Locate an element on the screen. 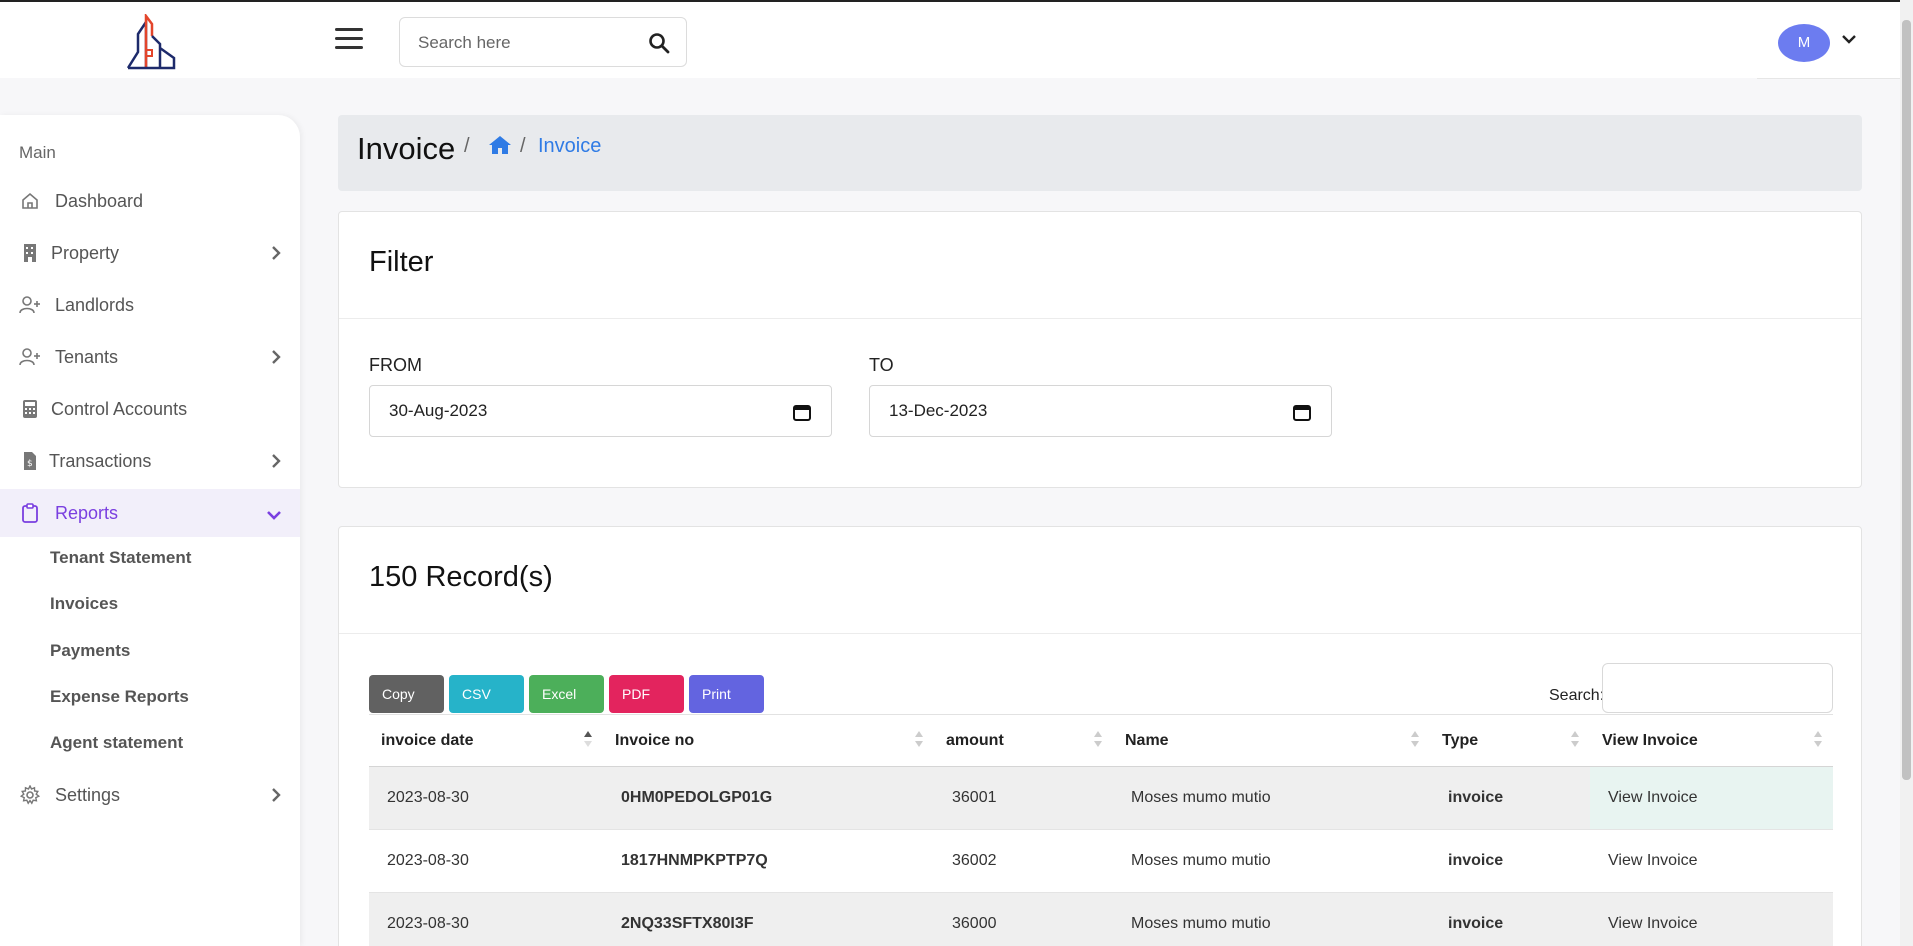 The height and width of the screenshot is (946, 1913). sidebar-item-reports: Reports is located at coordinates (150, 513).